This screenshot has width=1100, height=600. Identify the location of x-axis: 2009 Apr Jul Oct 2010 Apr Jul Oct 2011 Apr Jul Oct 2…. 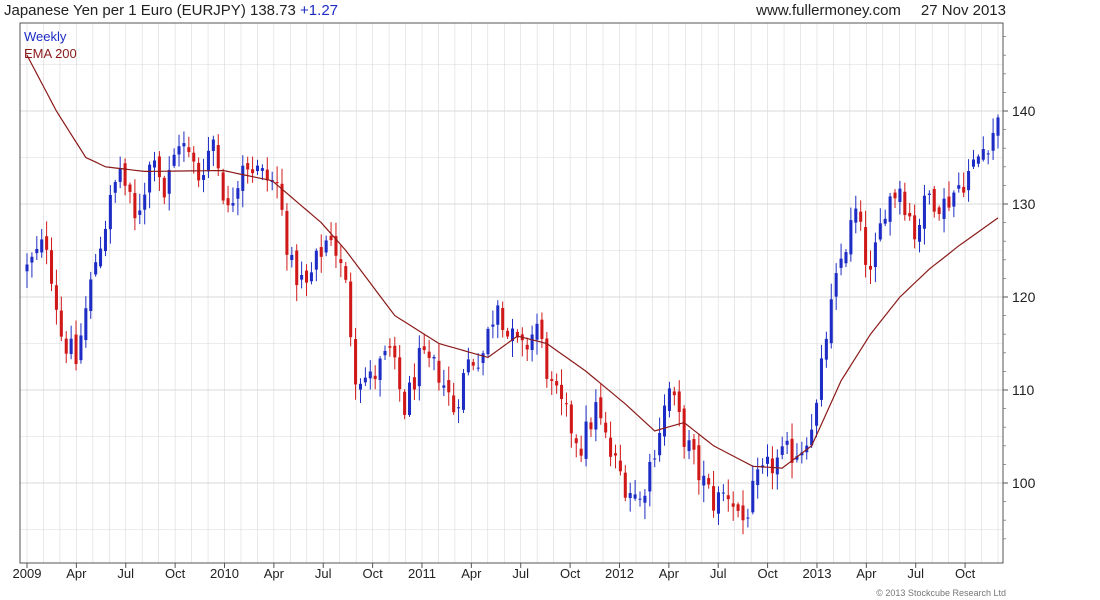
(494, 572).